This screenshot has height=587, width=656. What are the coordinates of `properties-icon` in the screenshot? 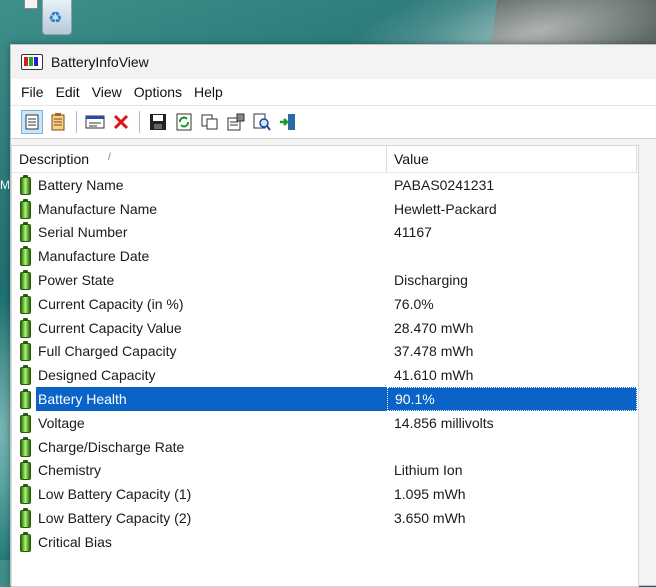 It's located at (236, 122).